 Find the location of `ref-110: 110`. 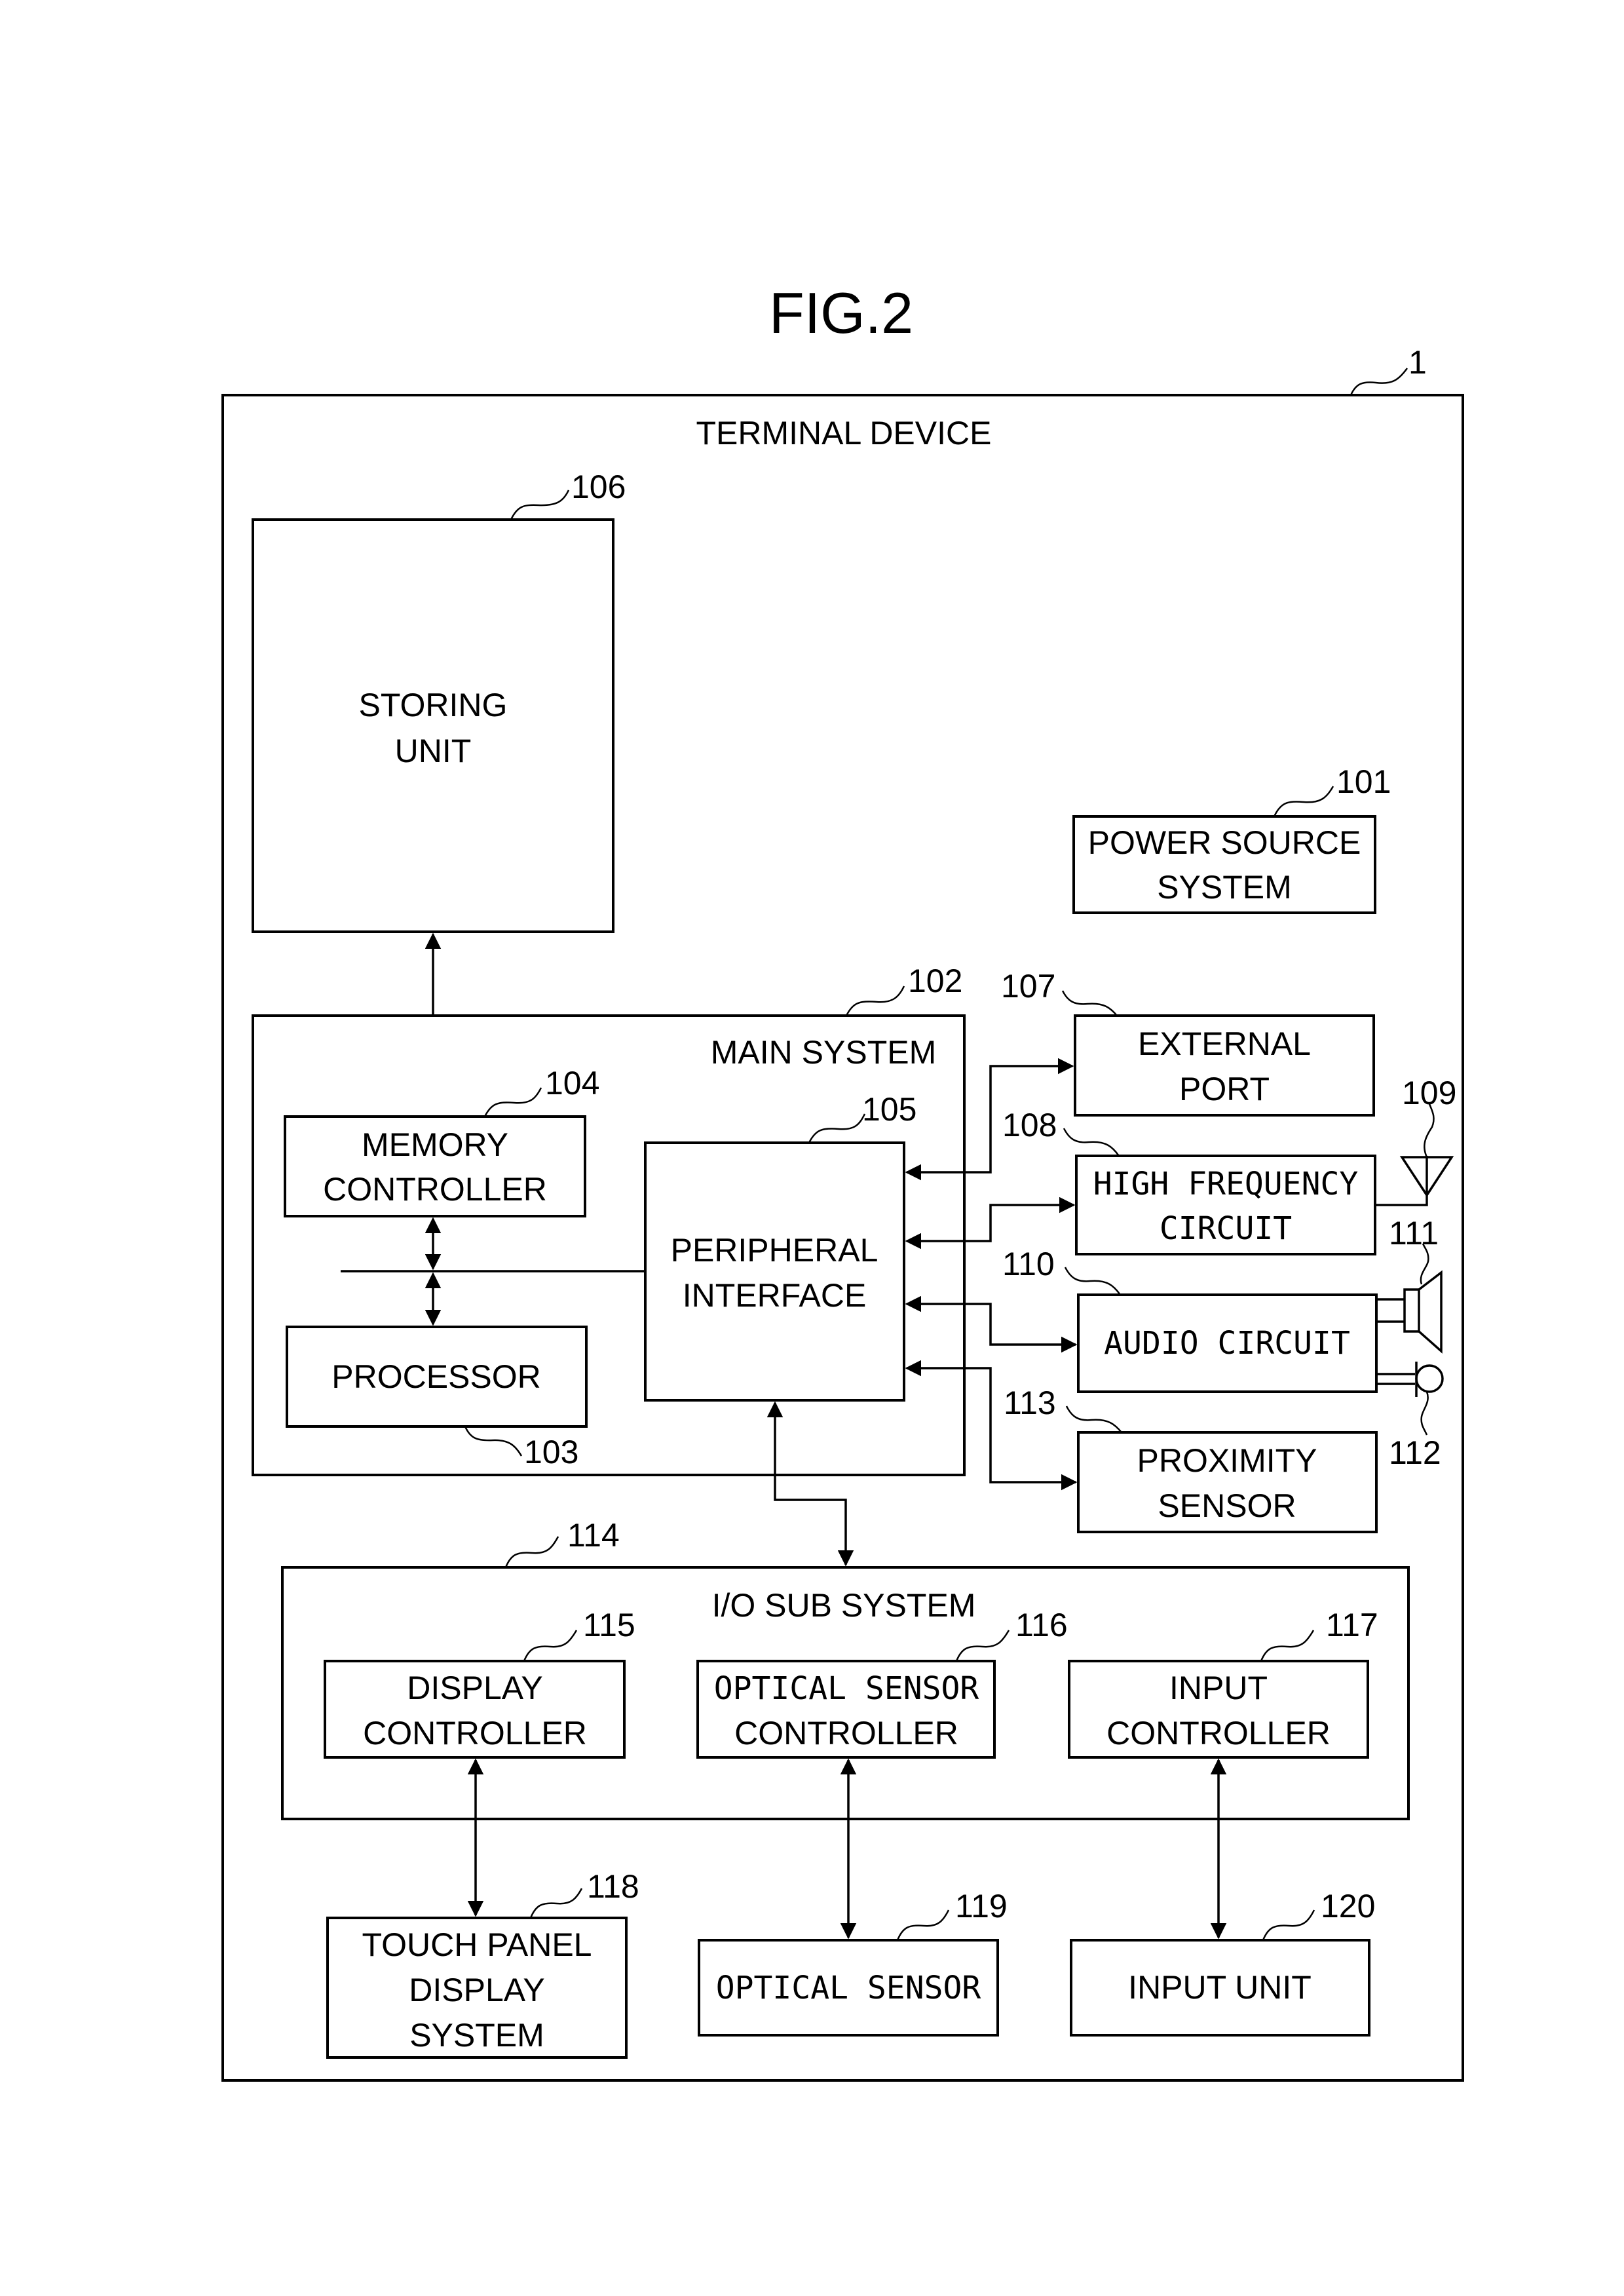

ref-110: 110 is located at coordinates (1028, 1264).